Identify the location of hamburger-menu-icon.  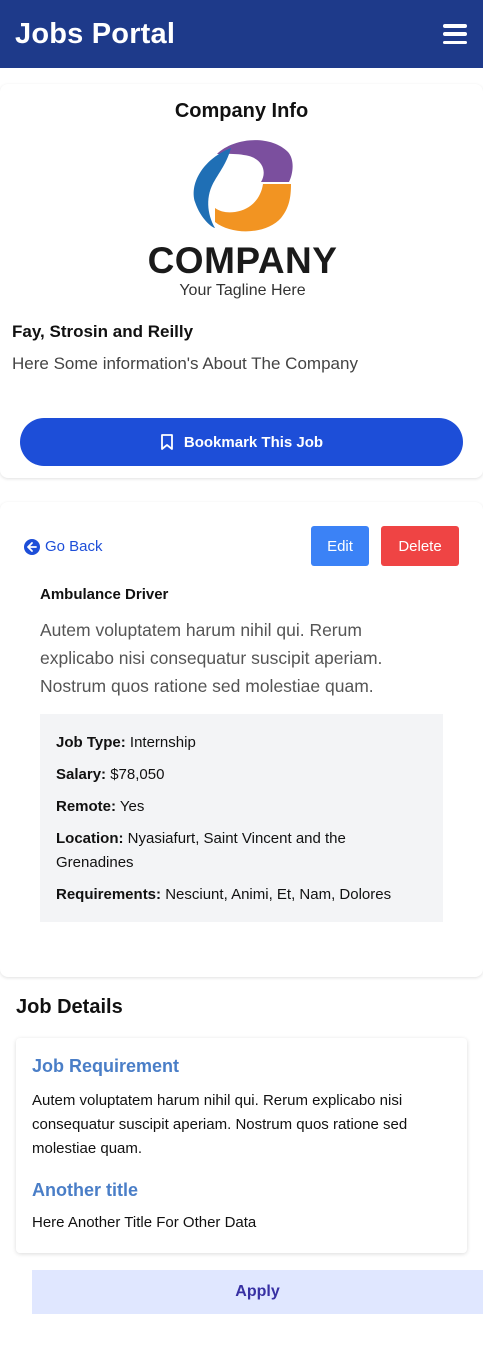
(455, 34).